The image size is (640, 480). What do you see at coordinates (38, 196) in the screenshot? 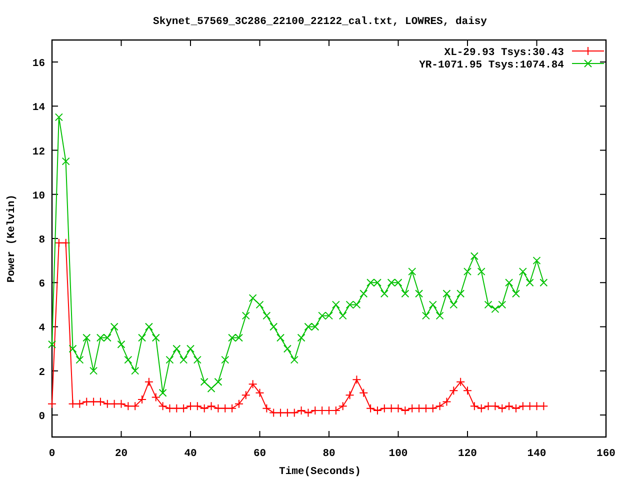
I see `y-tick-label: 10` at bounding box center [38, 196].